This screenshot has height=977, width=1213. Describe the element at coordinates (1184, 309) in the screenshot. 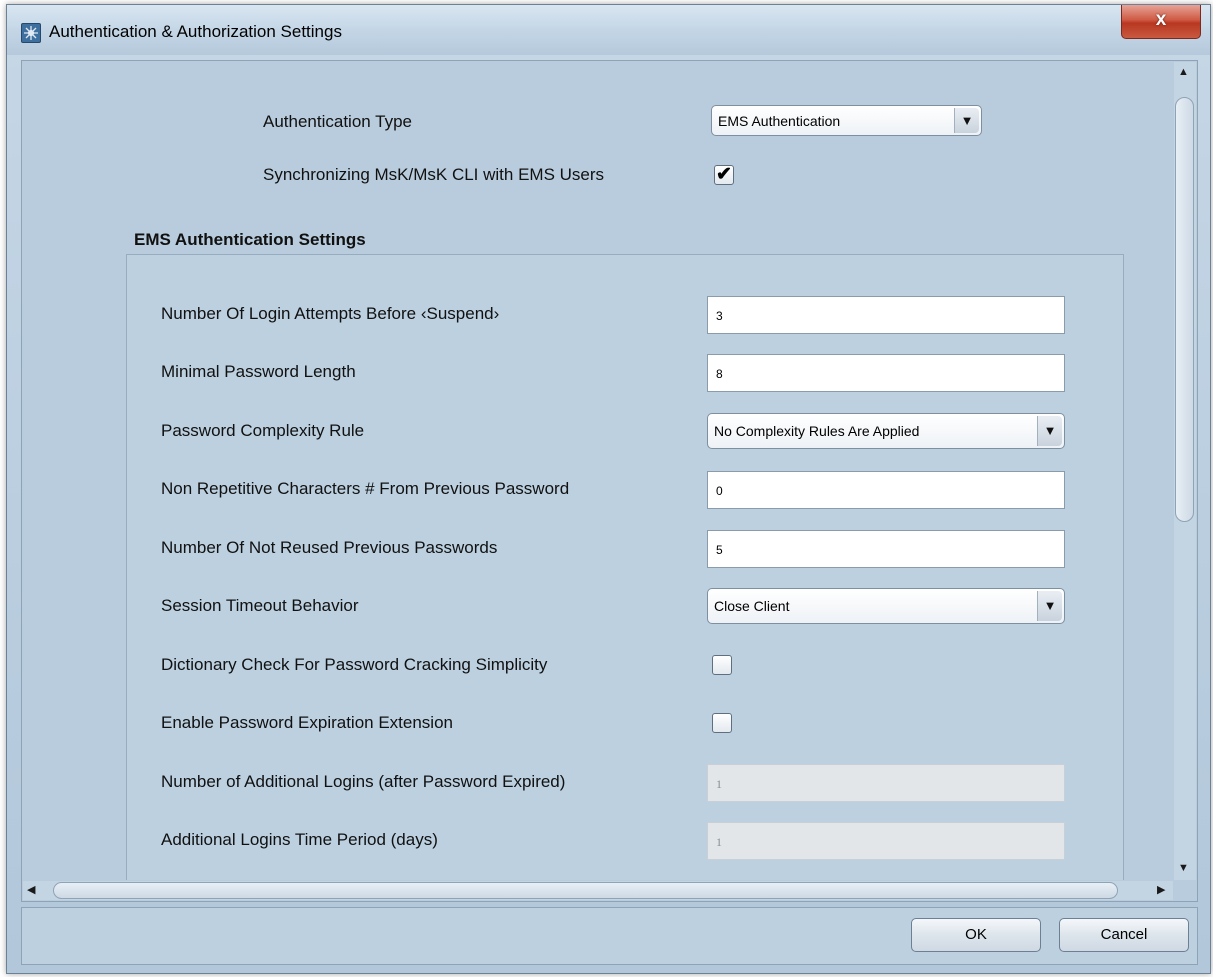

I see `vertical-scroll-thumb` at that location.